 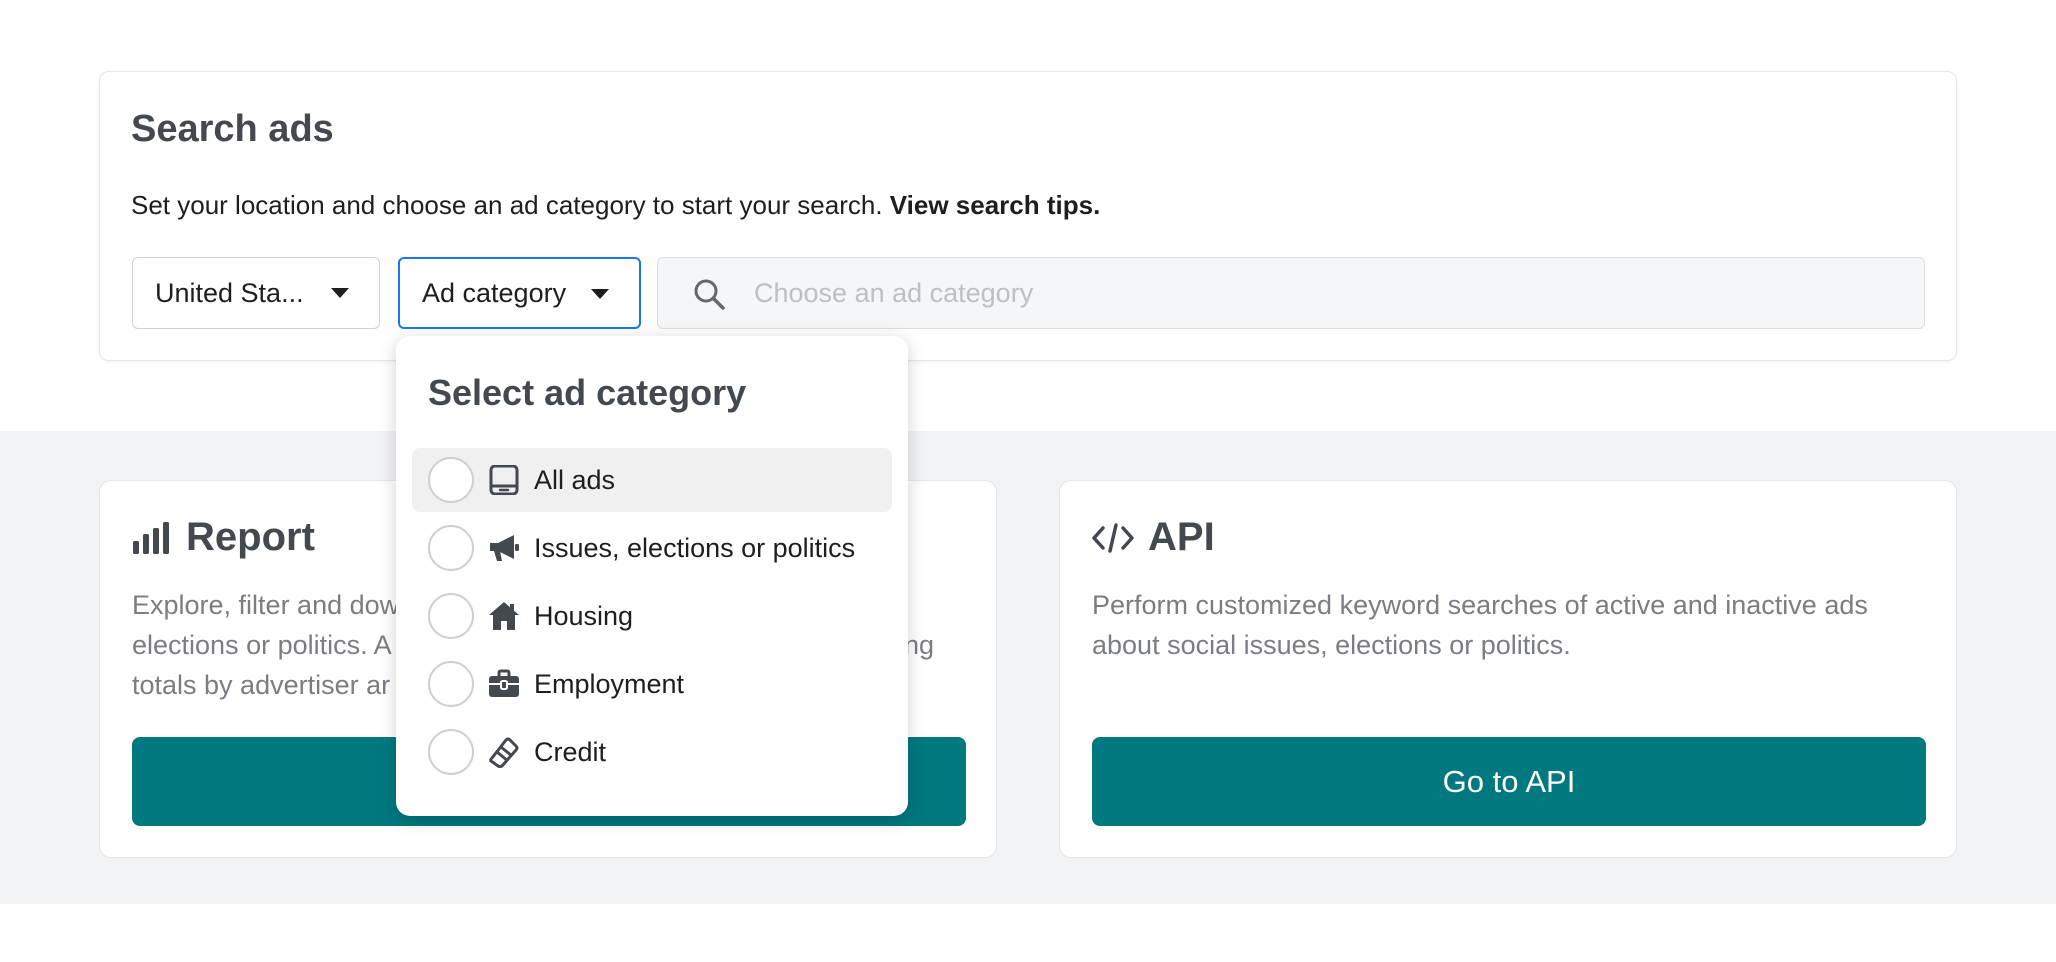 What do you see at coordinates (652, 752) in the screenshot?
I see `option-credit: Credit` at bounding box center [652, 752].